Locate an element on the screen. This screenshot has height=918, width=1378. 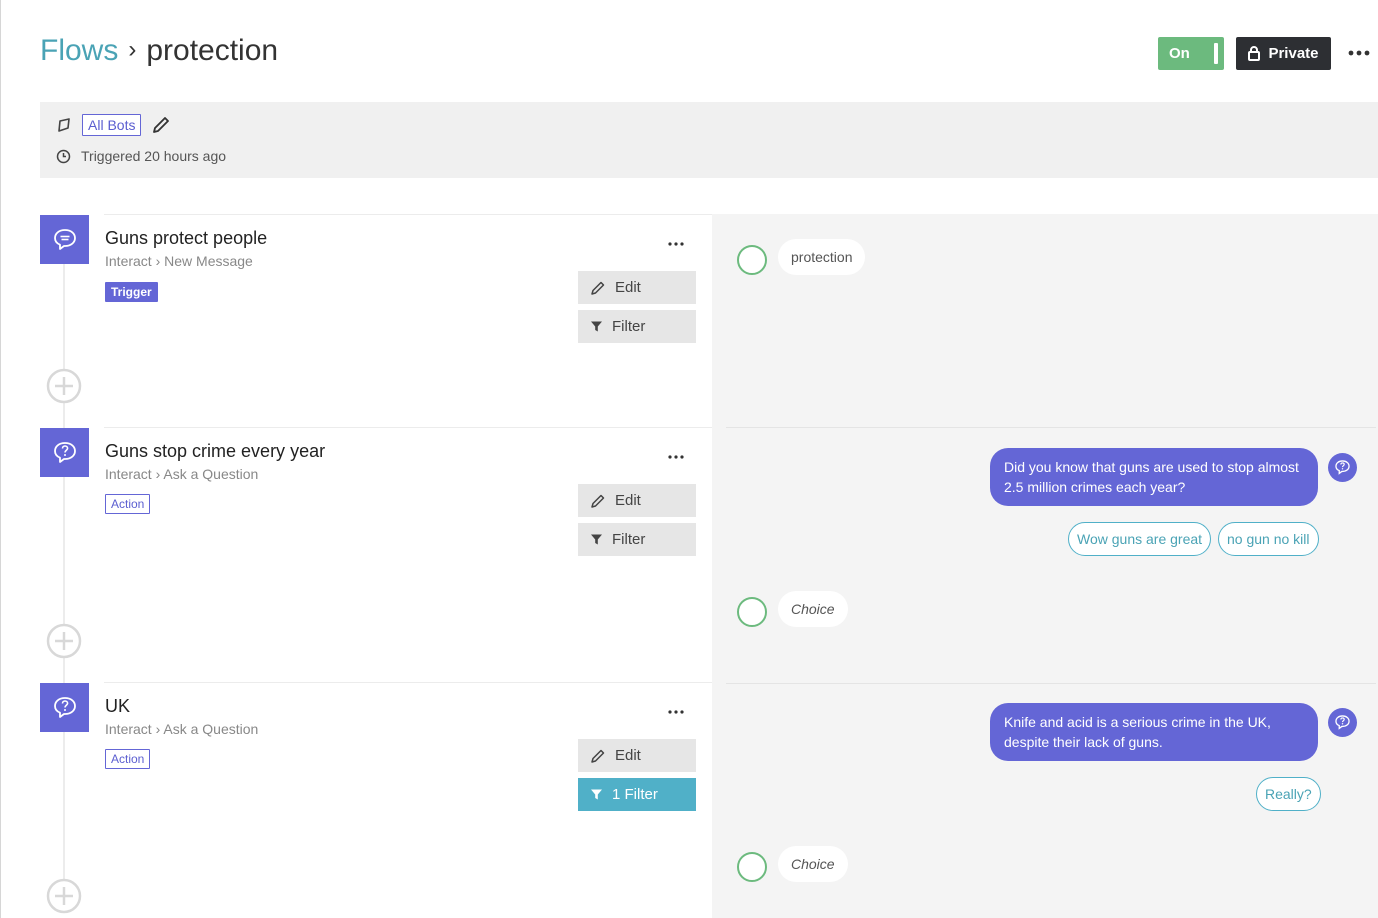
filter-label: 1 Filter is located at coordinates (635, 794).